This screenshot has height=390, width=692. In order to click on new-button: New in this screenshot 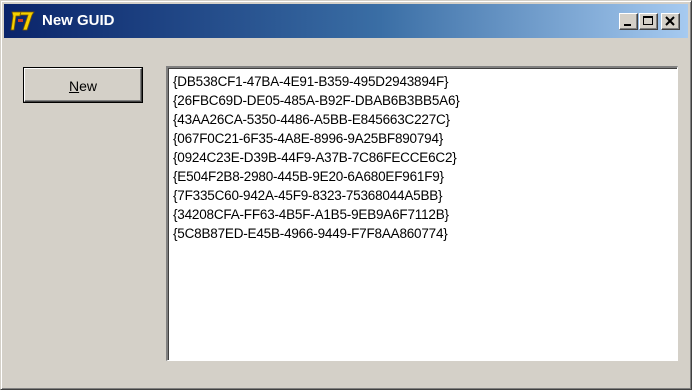, I will do `click(83, 85)`.